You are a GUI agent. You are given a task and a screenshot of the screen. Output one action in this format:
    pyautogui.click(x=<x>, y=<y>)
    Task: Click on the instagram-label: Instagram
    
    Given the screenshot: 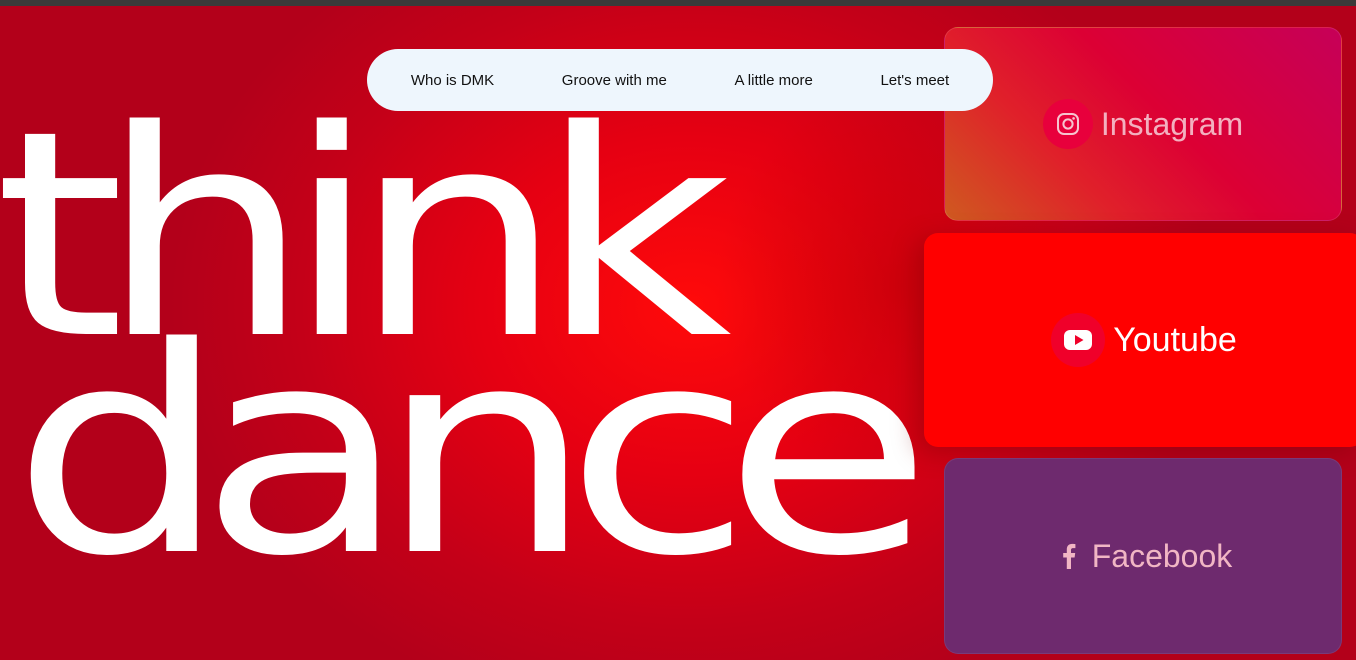 What is the action you would take?
    pyautogui.click(x=1172, y=123)
    